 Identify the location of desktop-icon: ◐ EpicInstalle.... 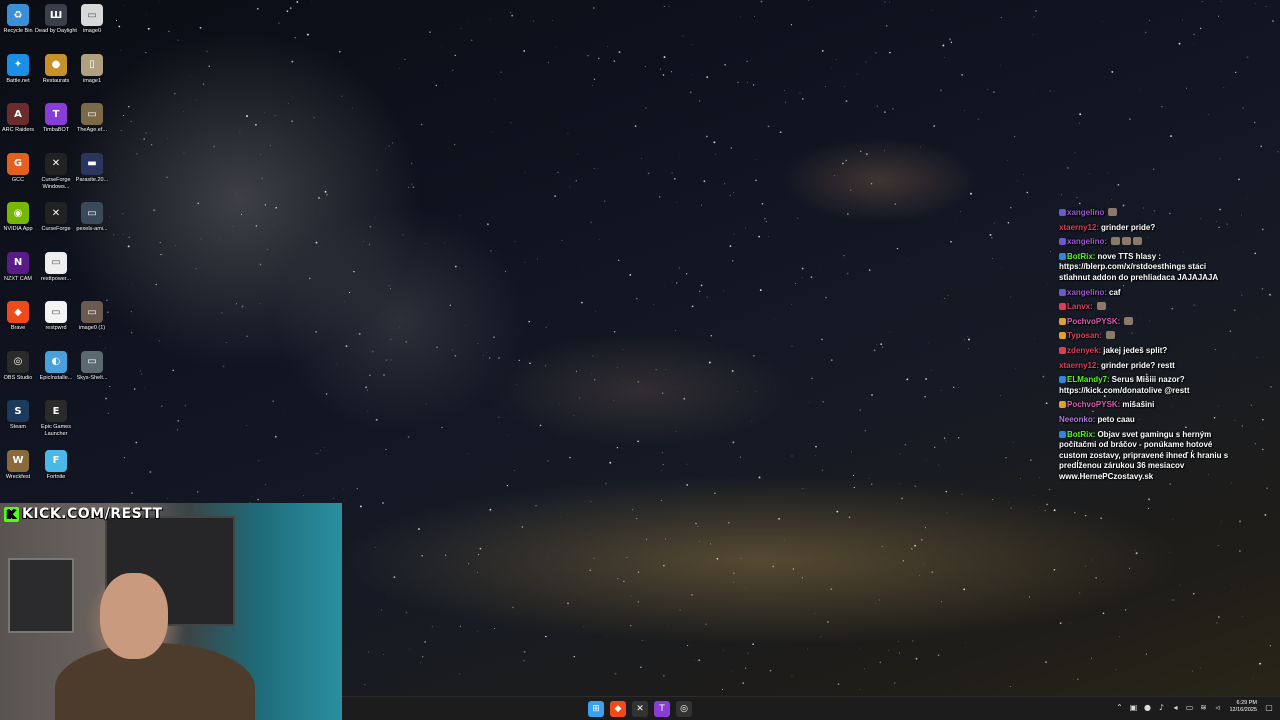
(56, 366).